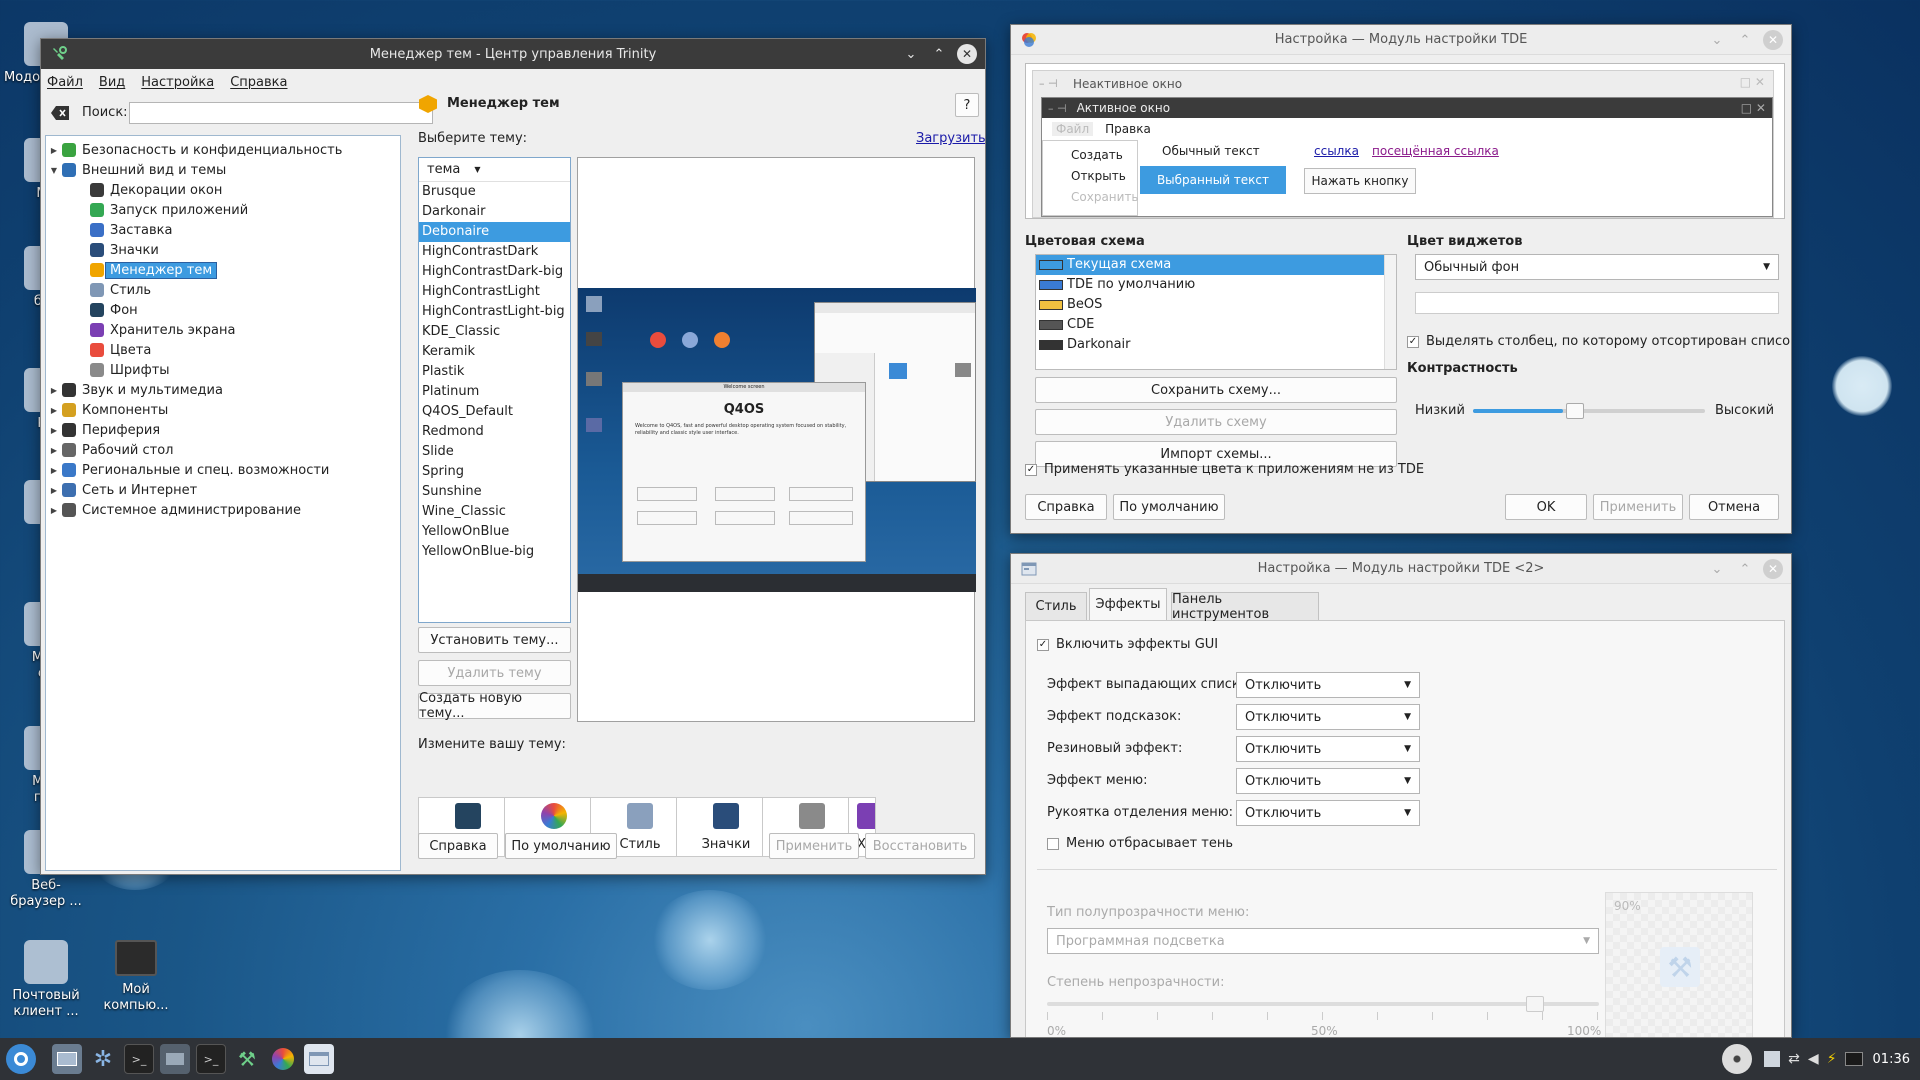 The width and height of the screenshot is (1920, 1080). I want to click on theme-list-item: Plastik, so click(494, 372).